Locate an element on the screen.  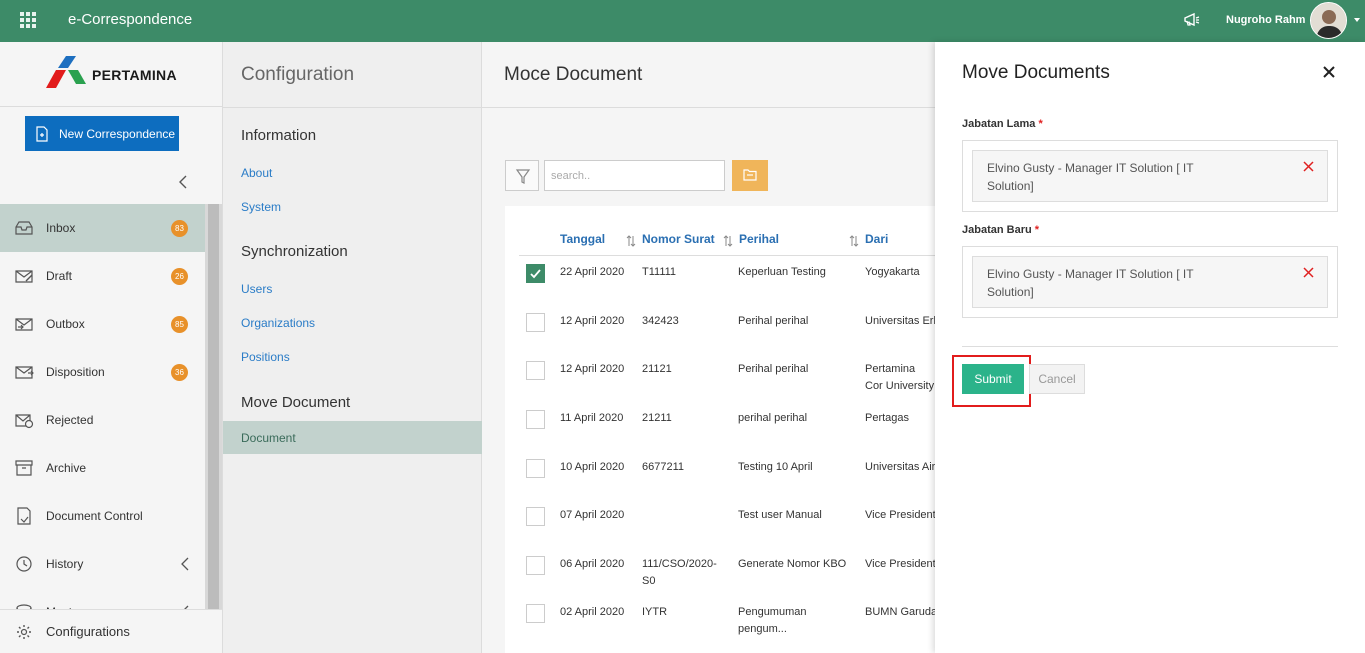
disposition-icon is located at coordinates (24, 372).